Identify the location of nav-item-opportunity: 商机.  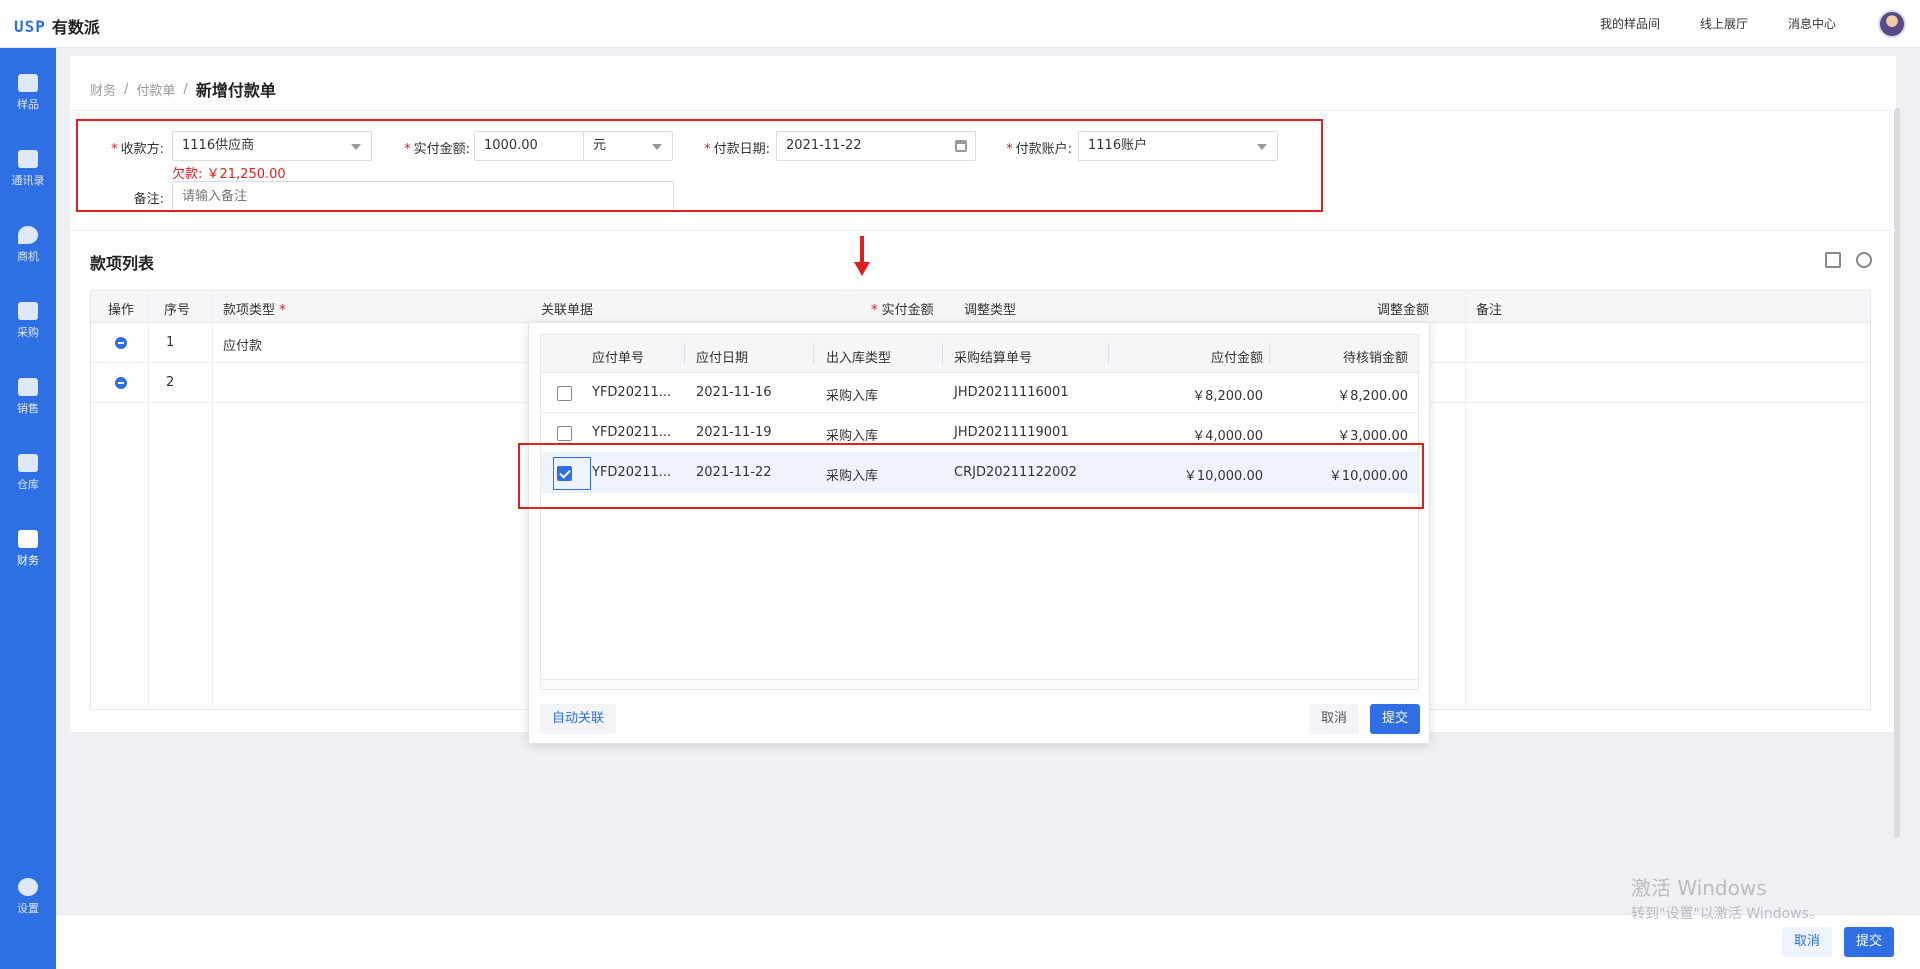
(28, 248).